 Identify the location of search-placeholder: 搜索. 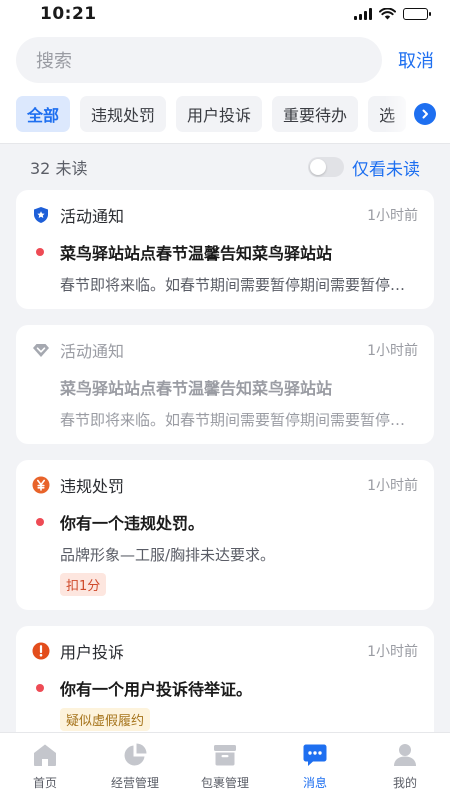
(54, 61).